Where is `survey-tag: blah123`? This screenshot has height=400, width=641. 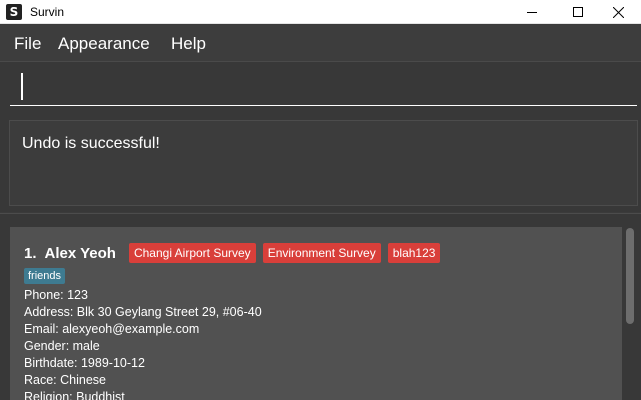
survey-tag: blah123 is located at coordinates (414, 253).